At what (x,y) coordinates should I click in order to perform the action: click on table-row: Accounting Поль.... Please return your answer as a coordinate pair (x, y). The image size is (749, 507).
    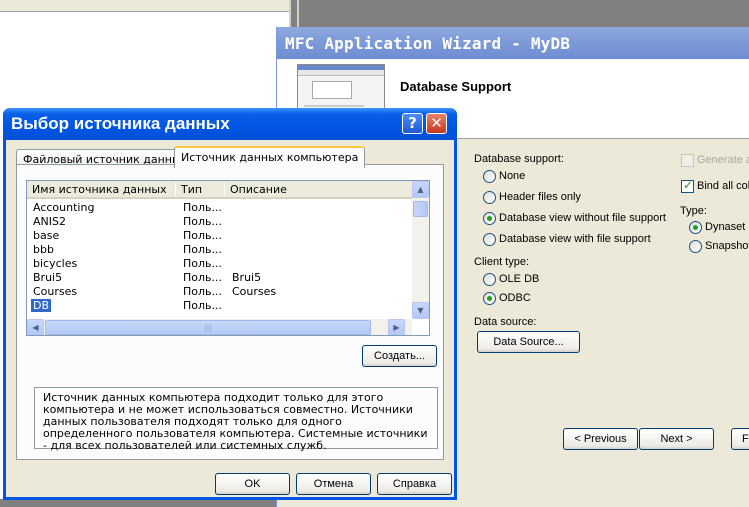
    Looking at the image, I should click on (219, 208).